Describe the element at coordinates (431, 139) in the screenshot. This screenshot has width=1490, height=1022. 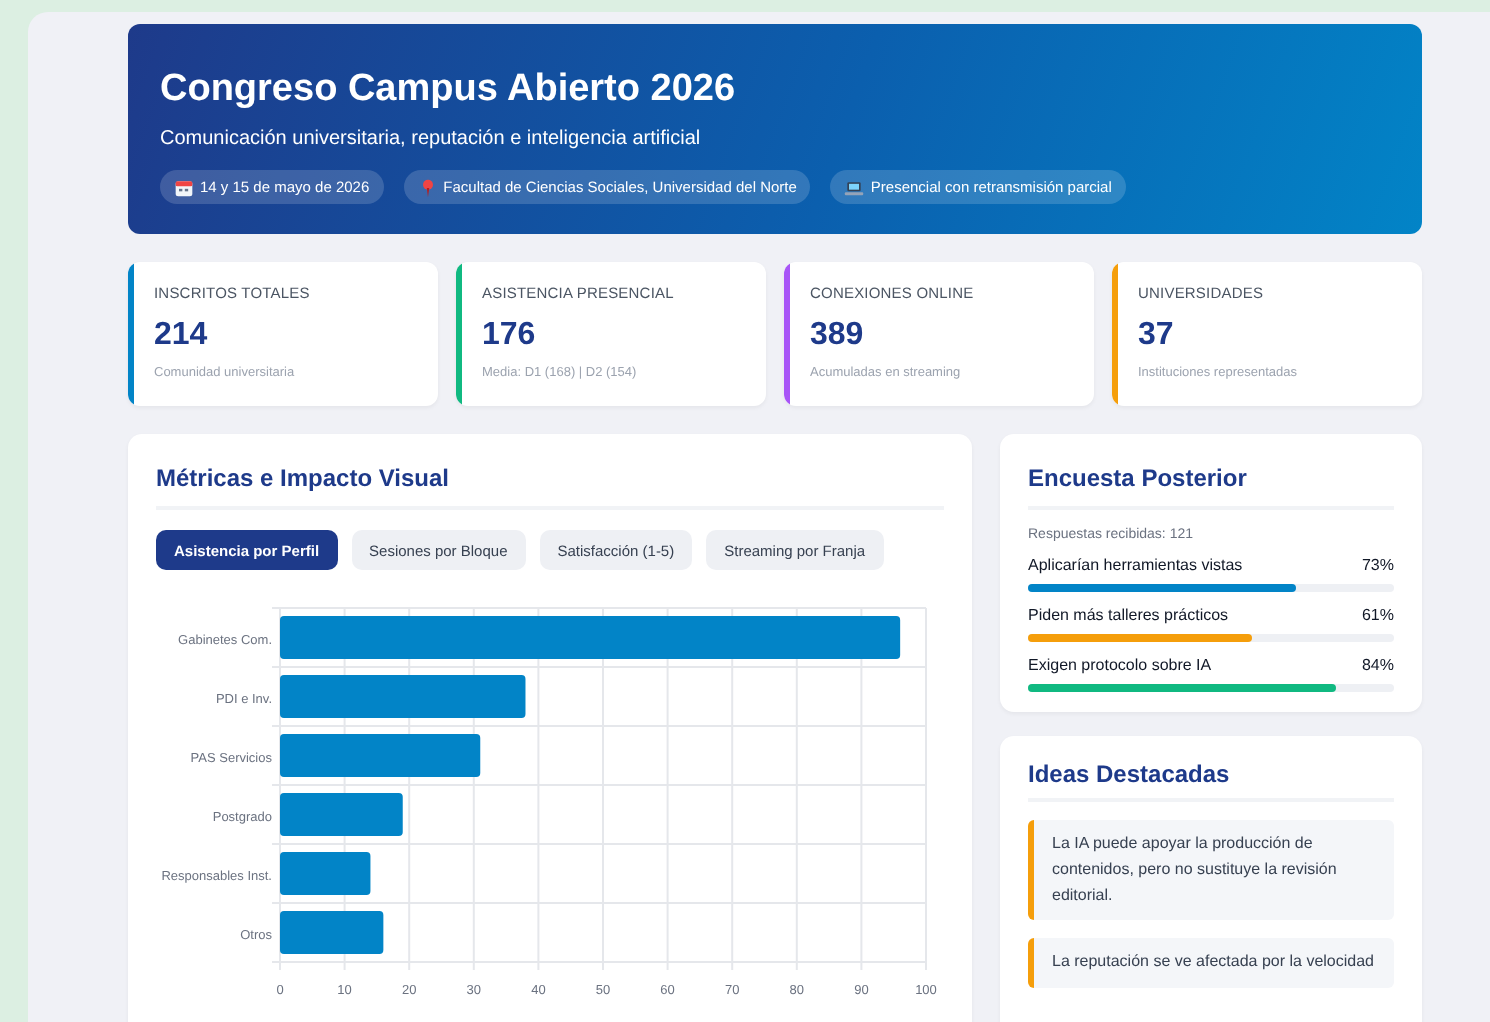
I see `subtitle: Comunicación universitaria, reputación e inteligencia artificial` at that location.